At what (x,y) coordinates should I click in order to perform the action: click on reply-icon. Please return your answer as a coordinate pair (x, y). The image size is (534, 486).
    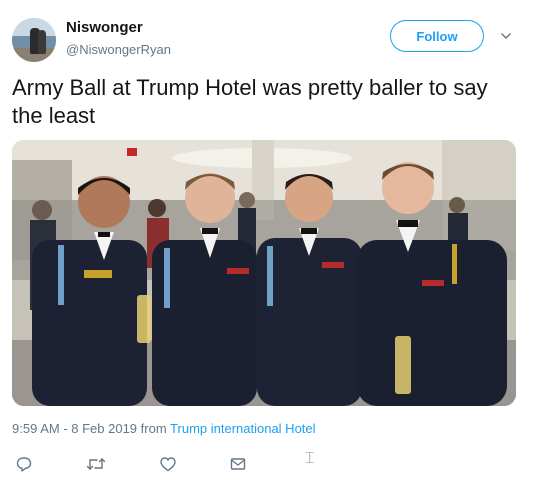
    Looking at the image, I should click on (24, 464).